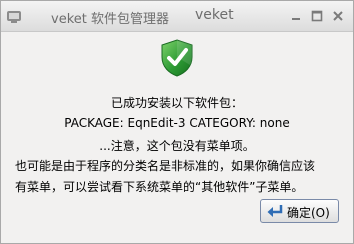 Image resolution: width=354 pixels, height=244 pixels. I want to click on ok-button: 确定(O), so click(299, 211).